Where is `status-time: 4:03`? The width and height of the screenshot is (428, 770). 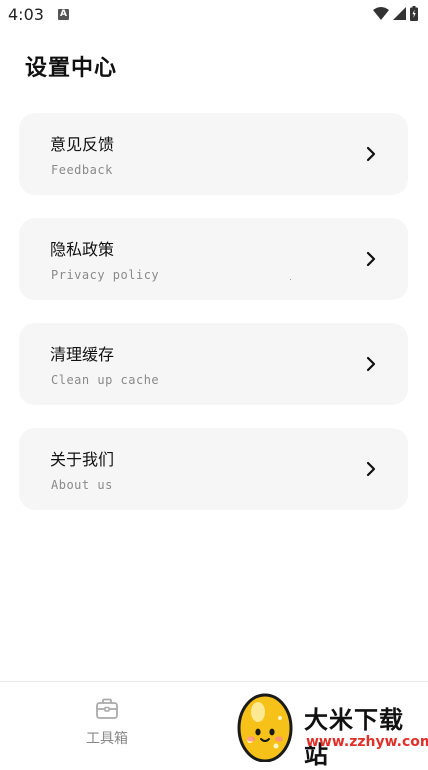
status-time: 4:03 is located at coordinates (26, 14).